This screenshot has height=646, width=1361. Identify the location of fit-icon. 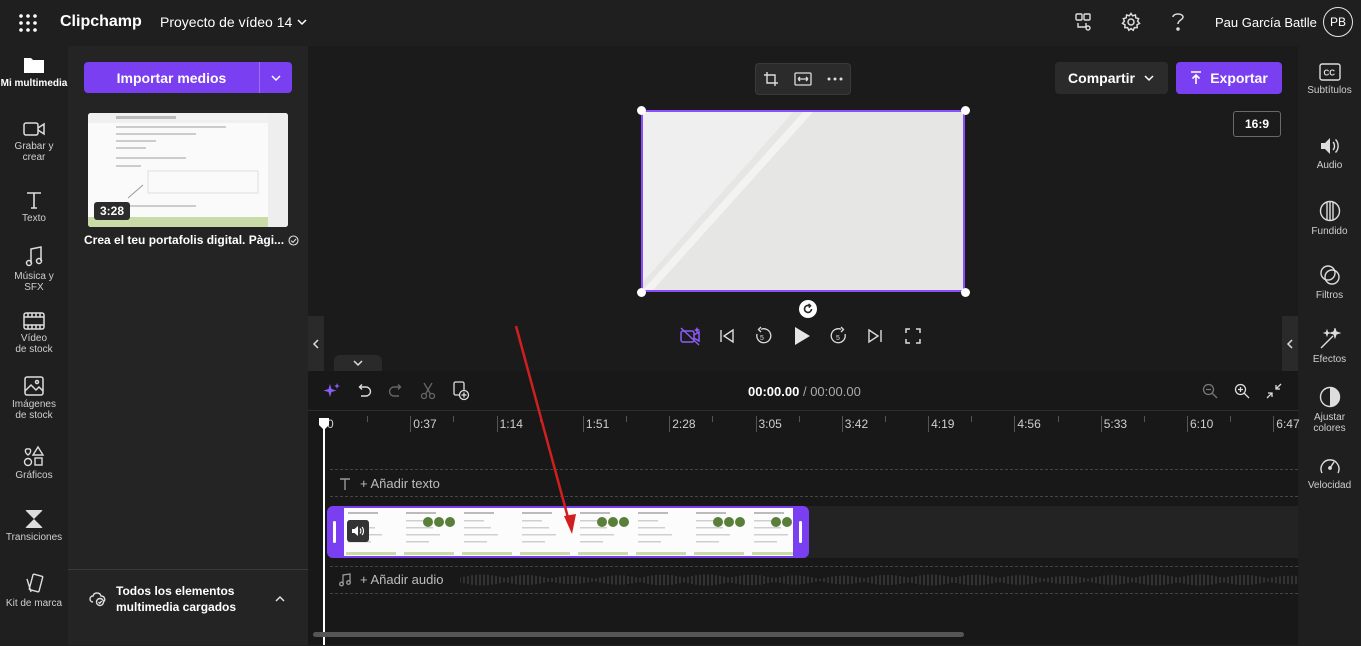
(803, 79).